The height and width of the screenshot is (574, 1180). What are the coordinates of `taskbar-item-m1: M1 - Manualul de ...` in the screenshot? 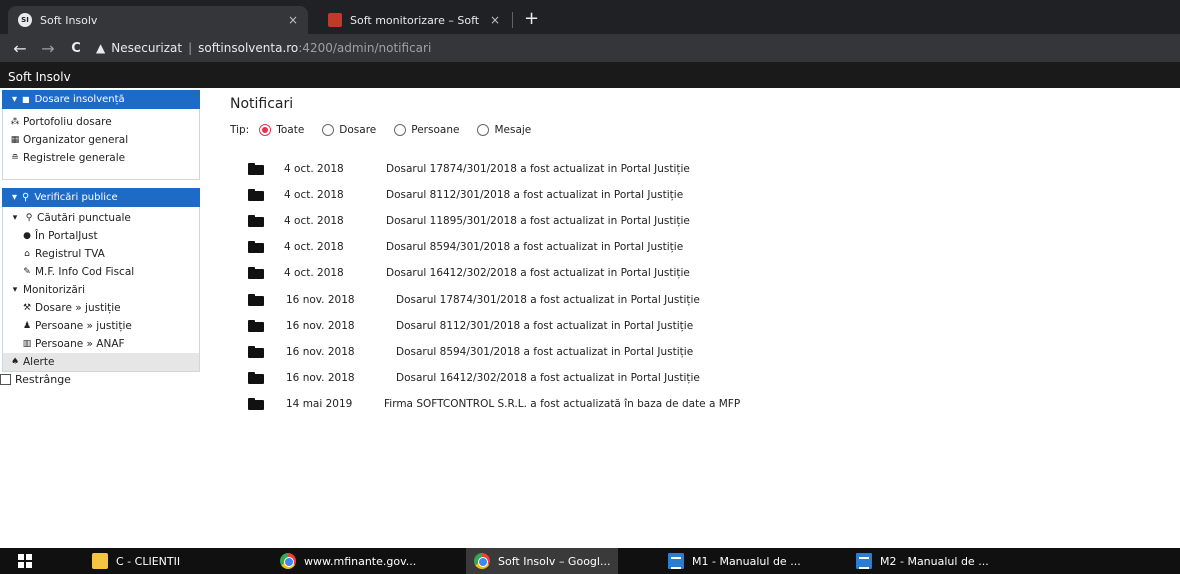 It's located at (734, 561).